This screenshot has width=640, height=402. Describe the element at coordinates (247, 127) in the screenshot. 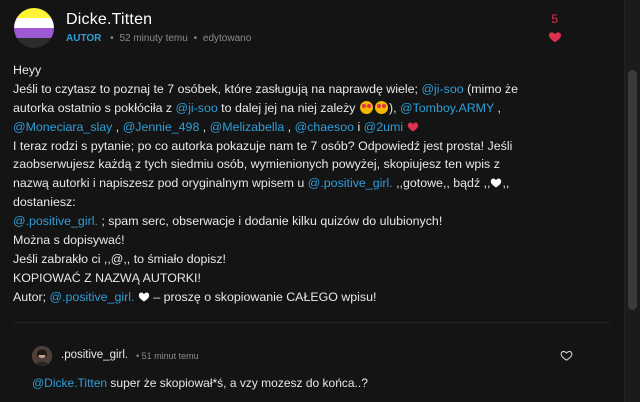

I see `mention-link: @Melizabella` at that location.